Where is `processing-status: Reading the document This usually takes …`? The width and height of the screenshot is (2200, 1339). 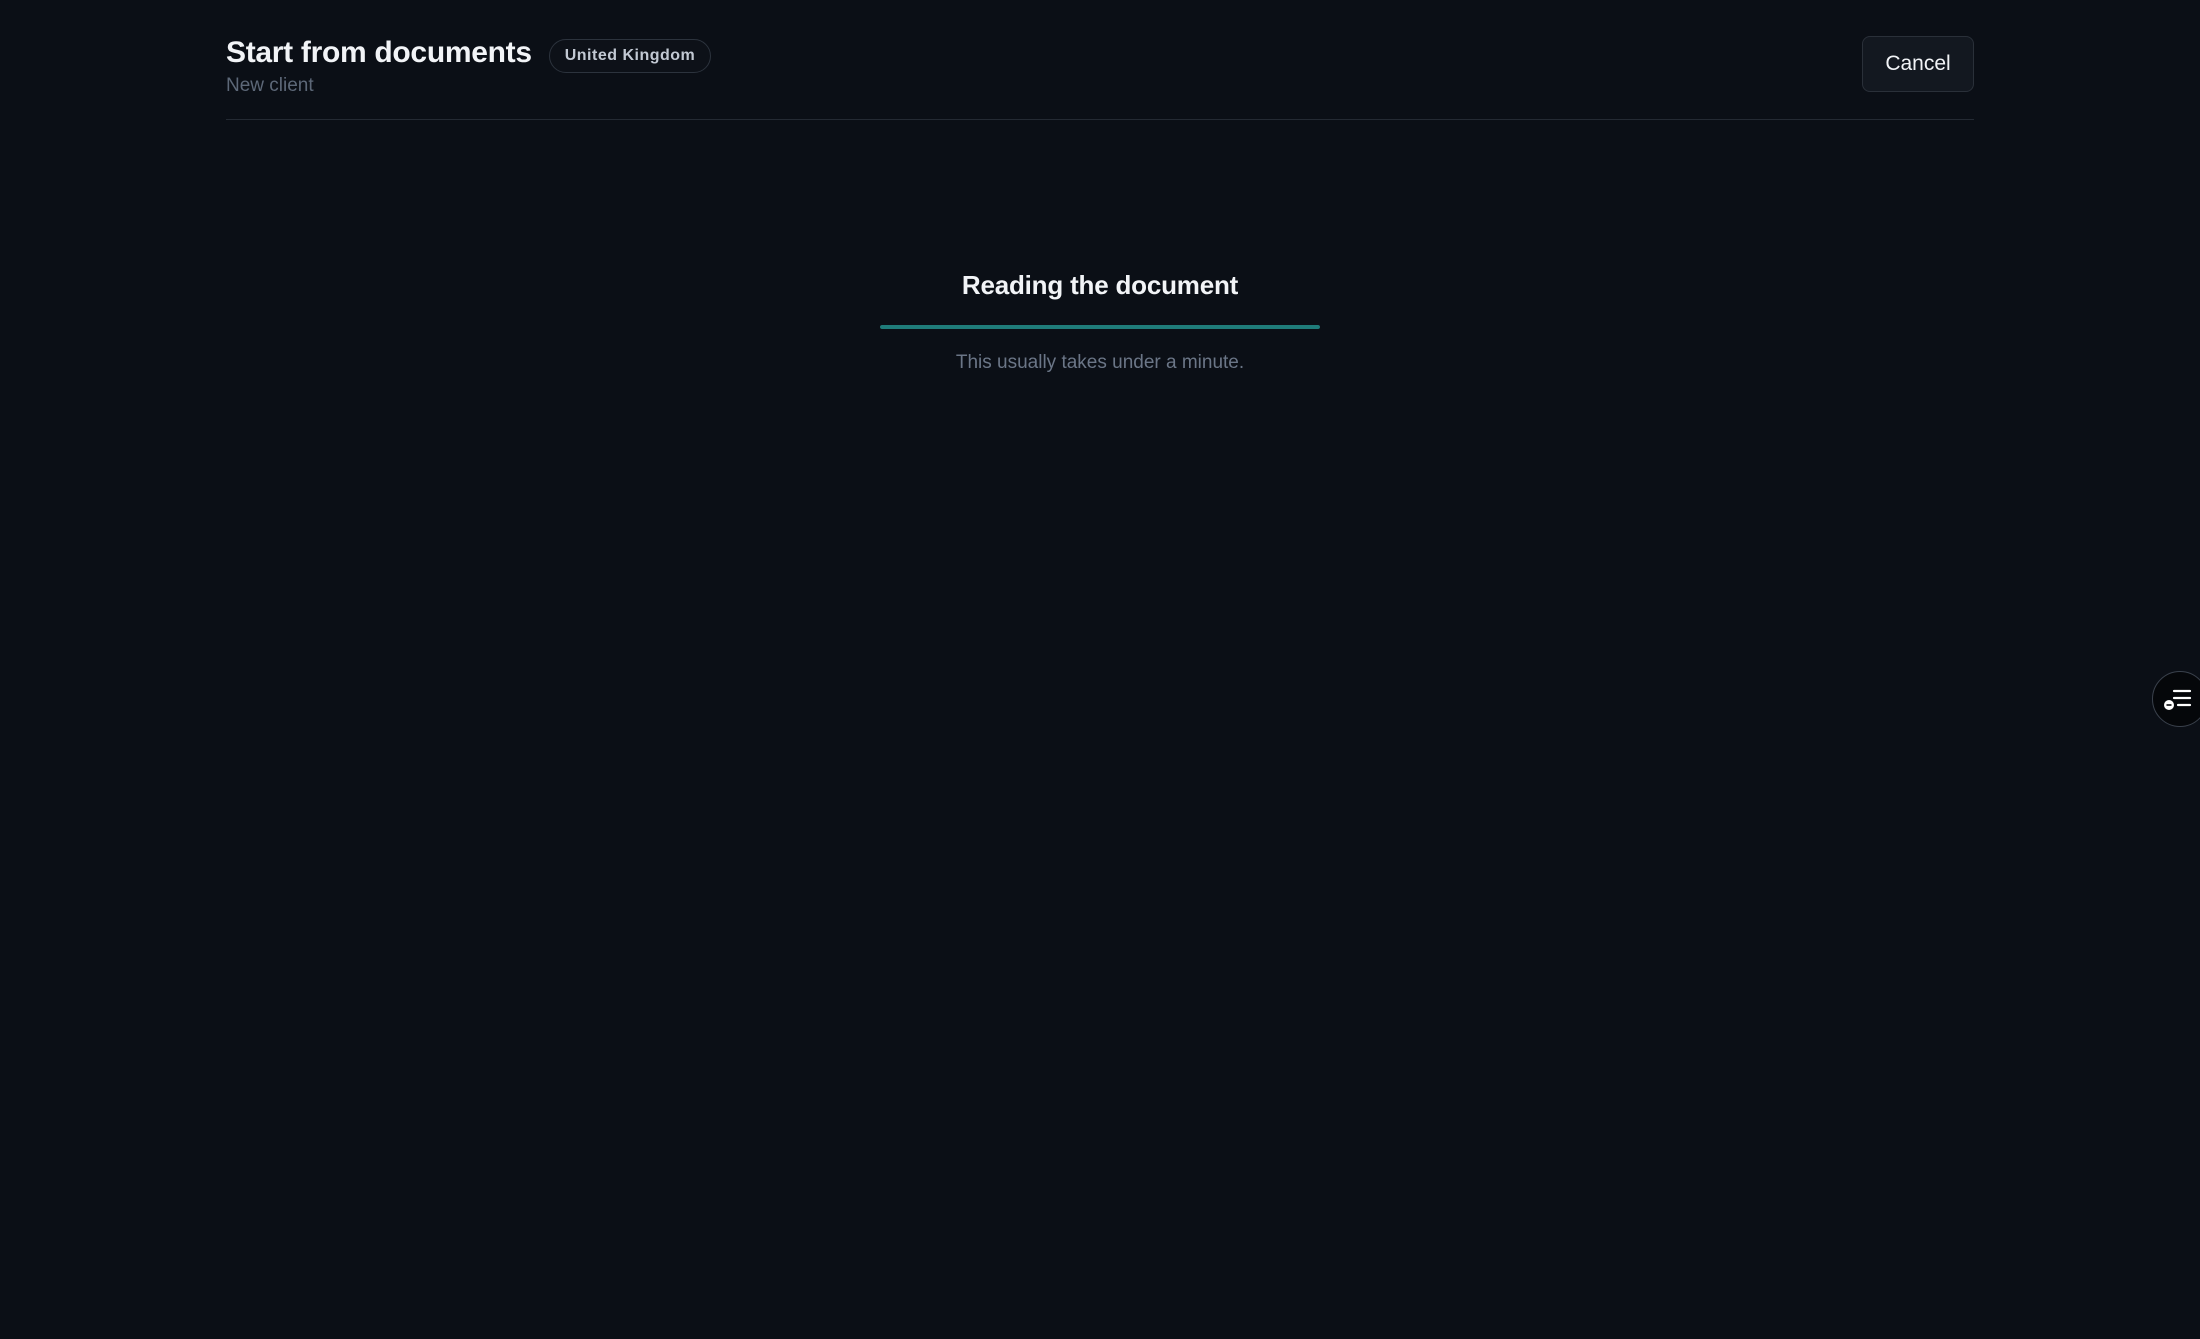
processing-status: Reading the document This usually takes … is located at coordinates (1100, 320).